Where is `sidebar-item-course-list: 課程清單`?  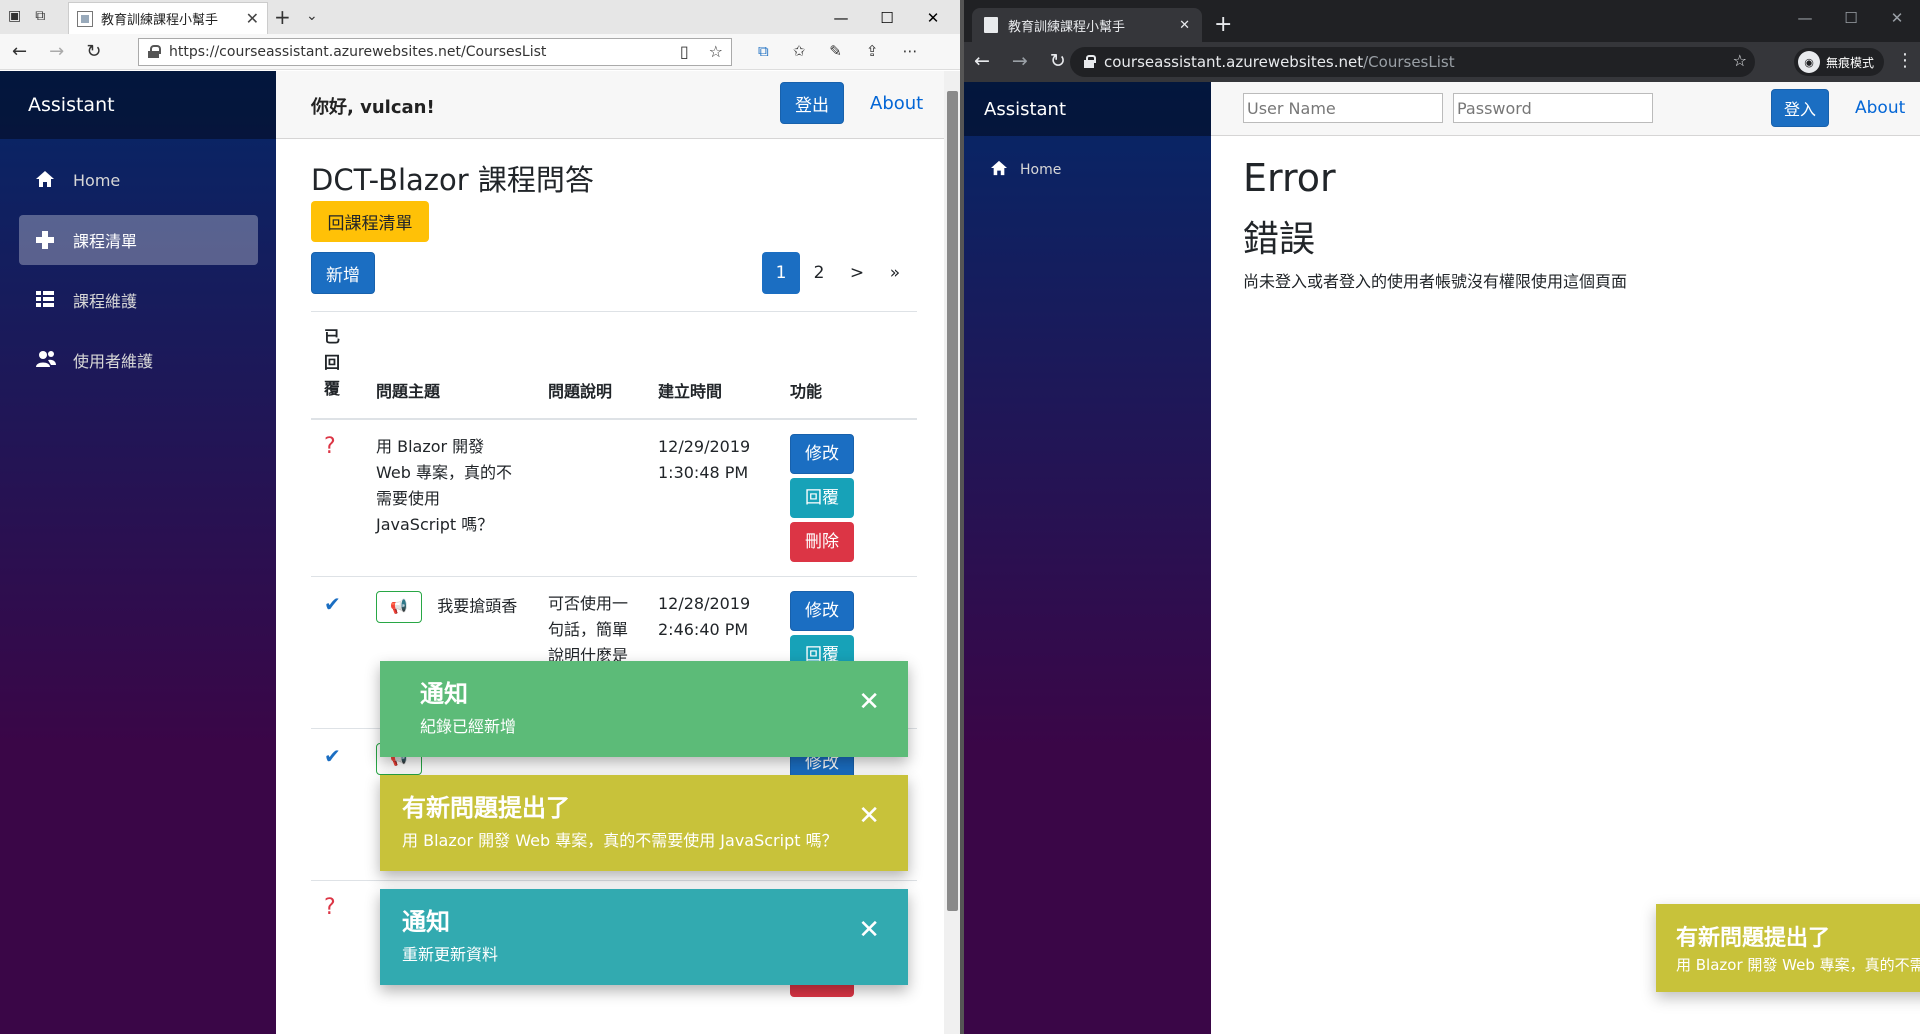
sidebar-item-course-list: 課程清單 is located at coordinates (138, 240).